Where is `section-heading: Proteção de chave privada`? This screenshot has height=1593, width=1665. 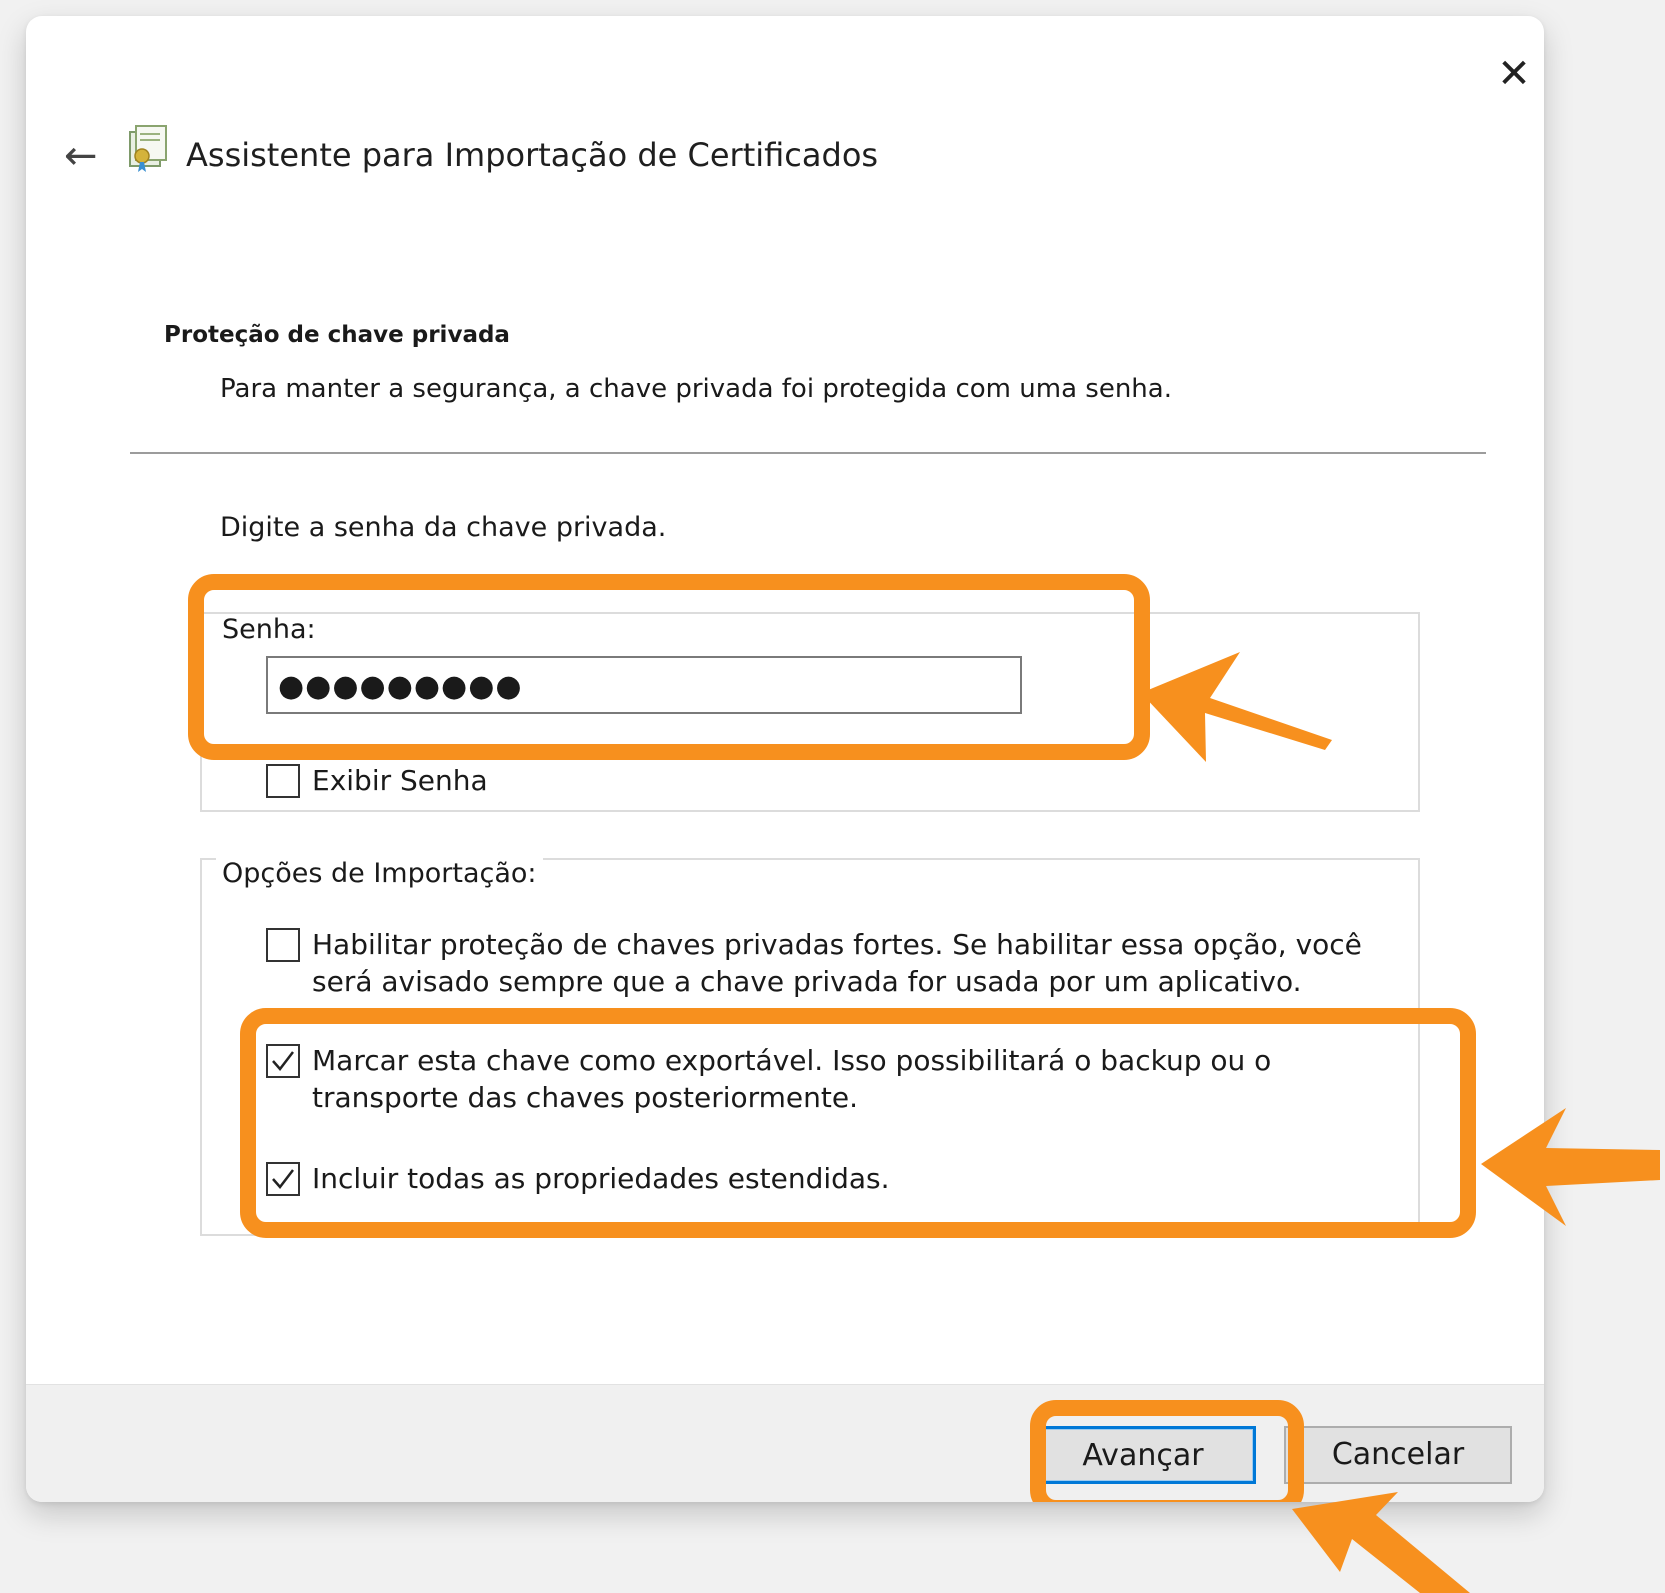 section-heading: Proteção de chave privada is located at coordinates (337, 335).